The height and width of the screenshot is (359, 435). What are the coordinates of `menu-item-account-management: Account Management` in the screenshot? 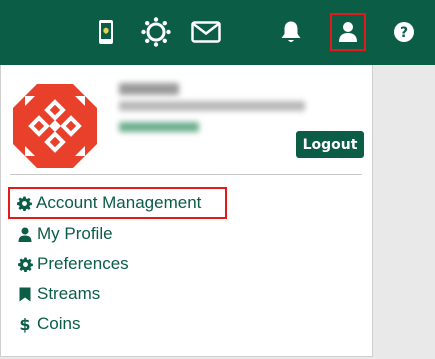 It's located at (117, 203).